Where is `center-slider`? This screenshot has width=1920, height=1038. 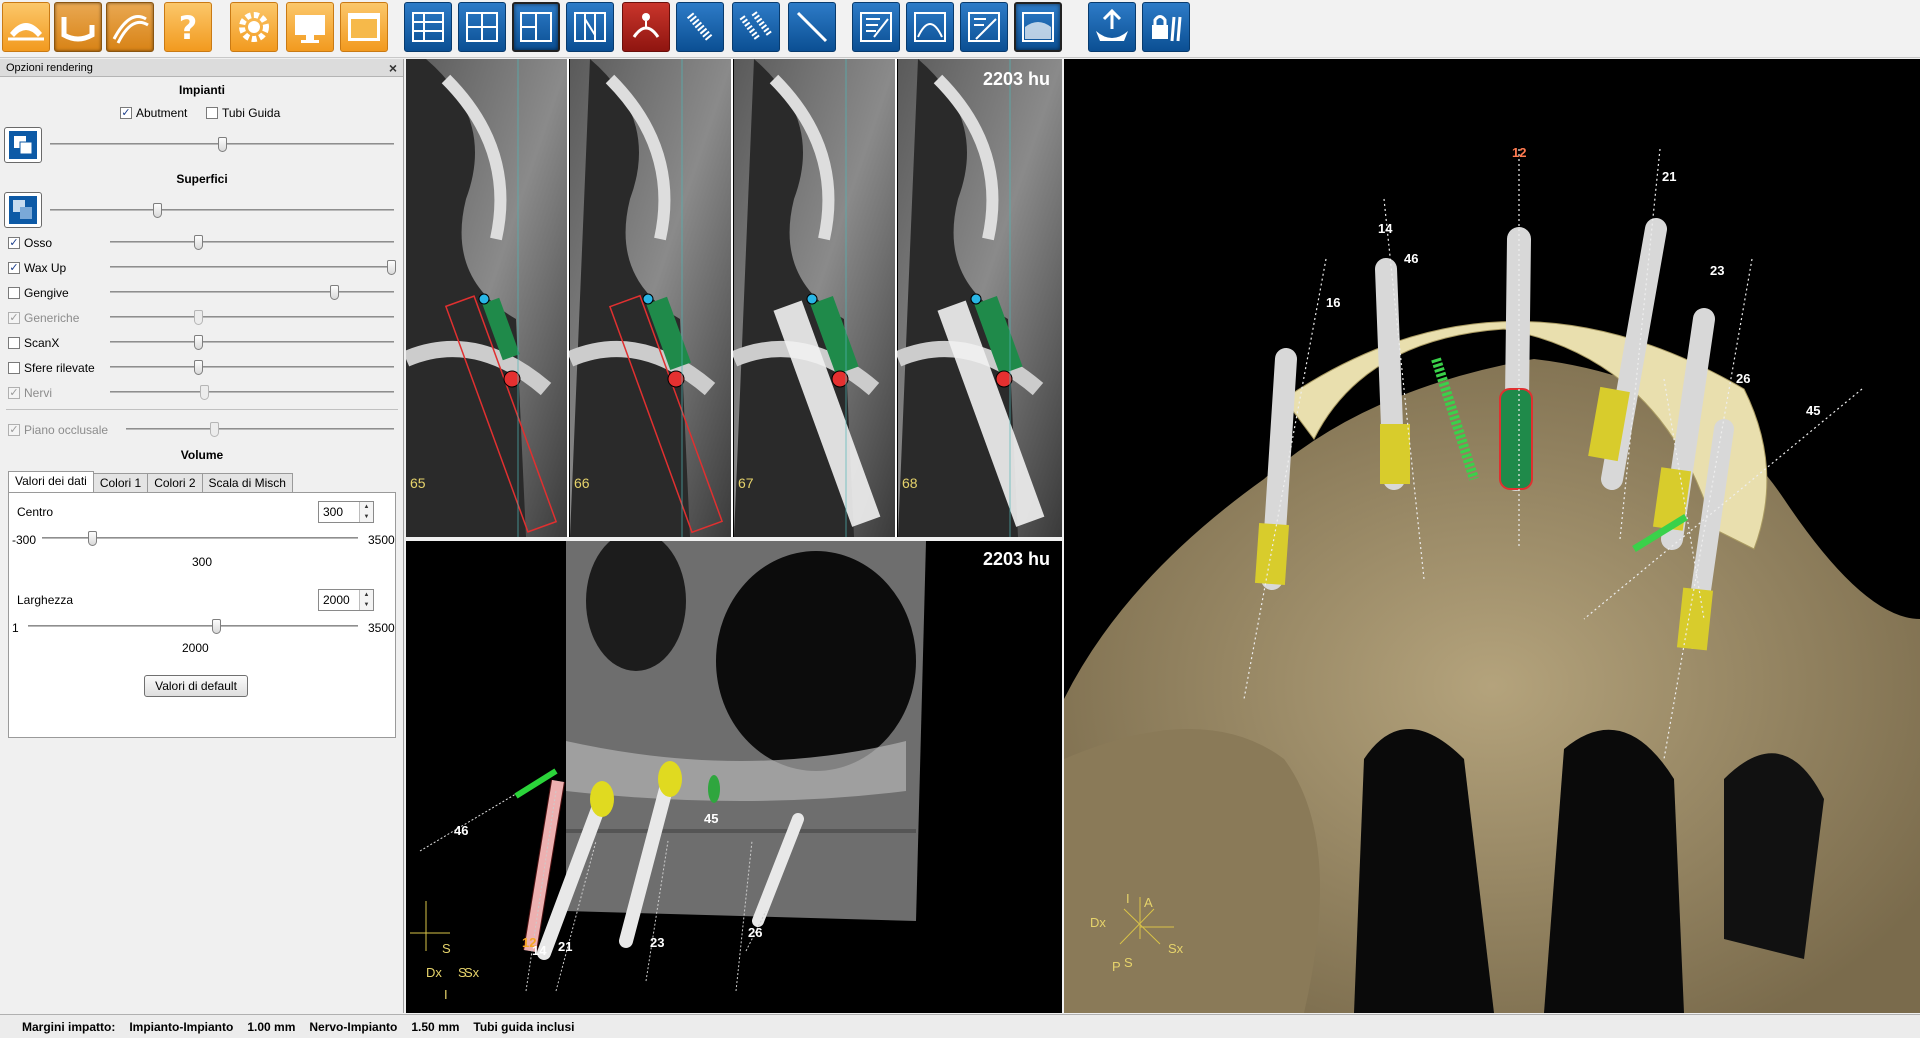
center-slider is located at coordinates (200, 538).